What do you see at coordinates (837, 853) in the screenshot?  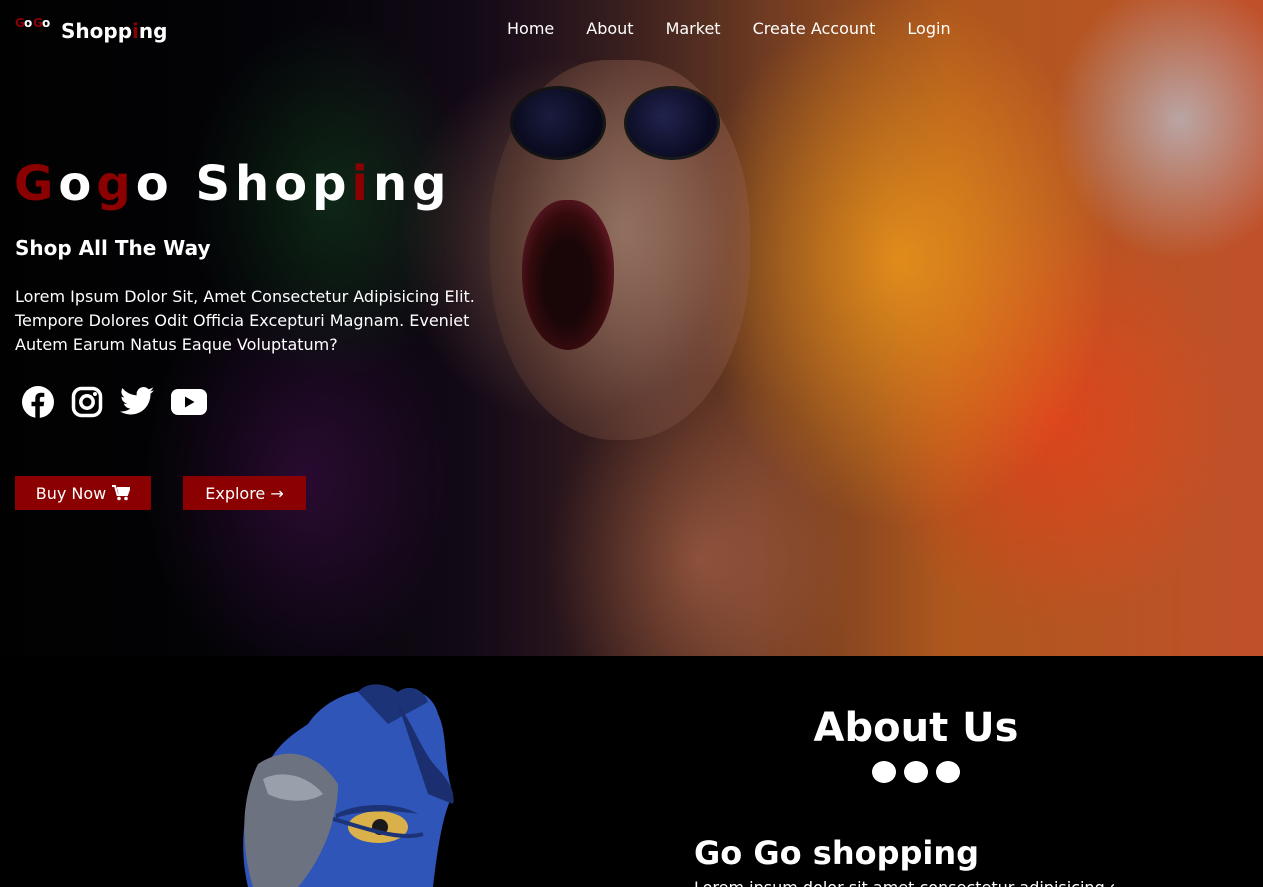 I see `about-subtitle: Go Go shopping` at bounding box center [837, 853].